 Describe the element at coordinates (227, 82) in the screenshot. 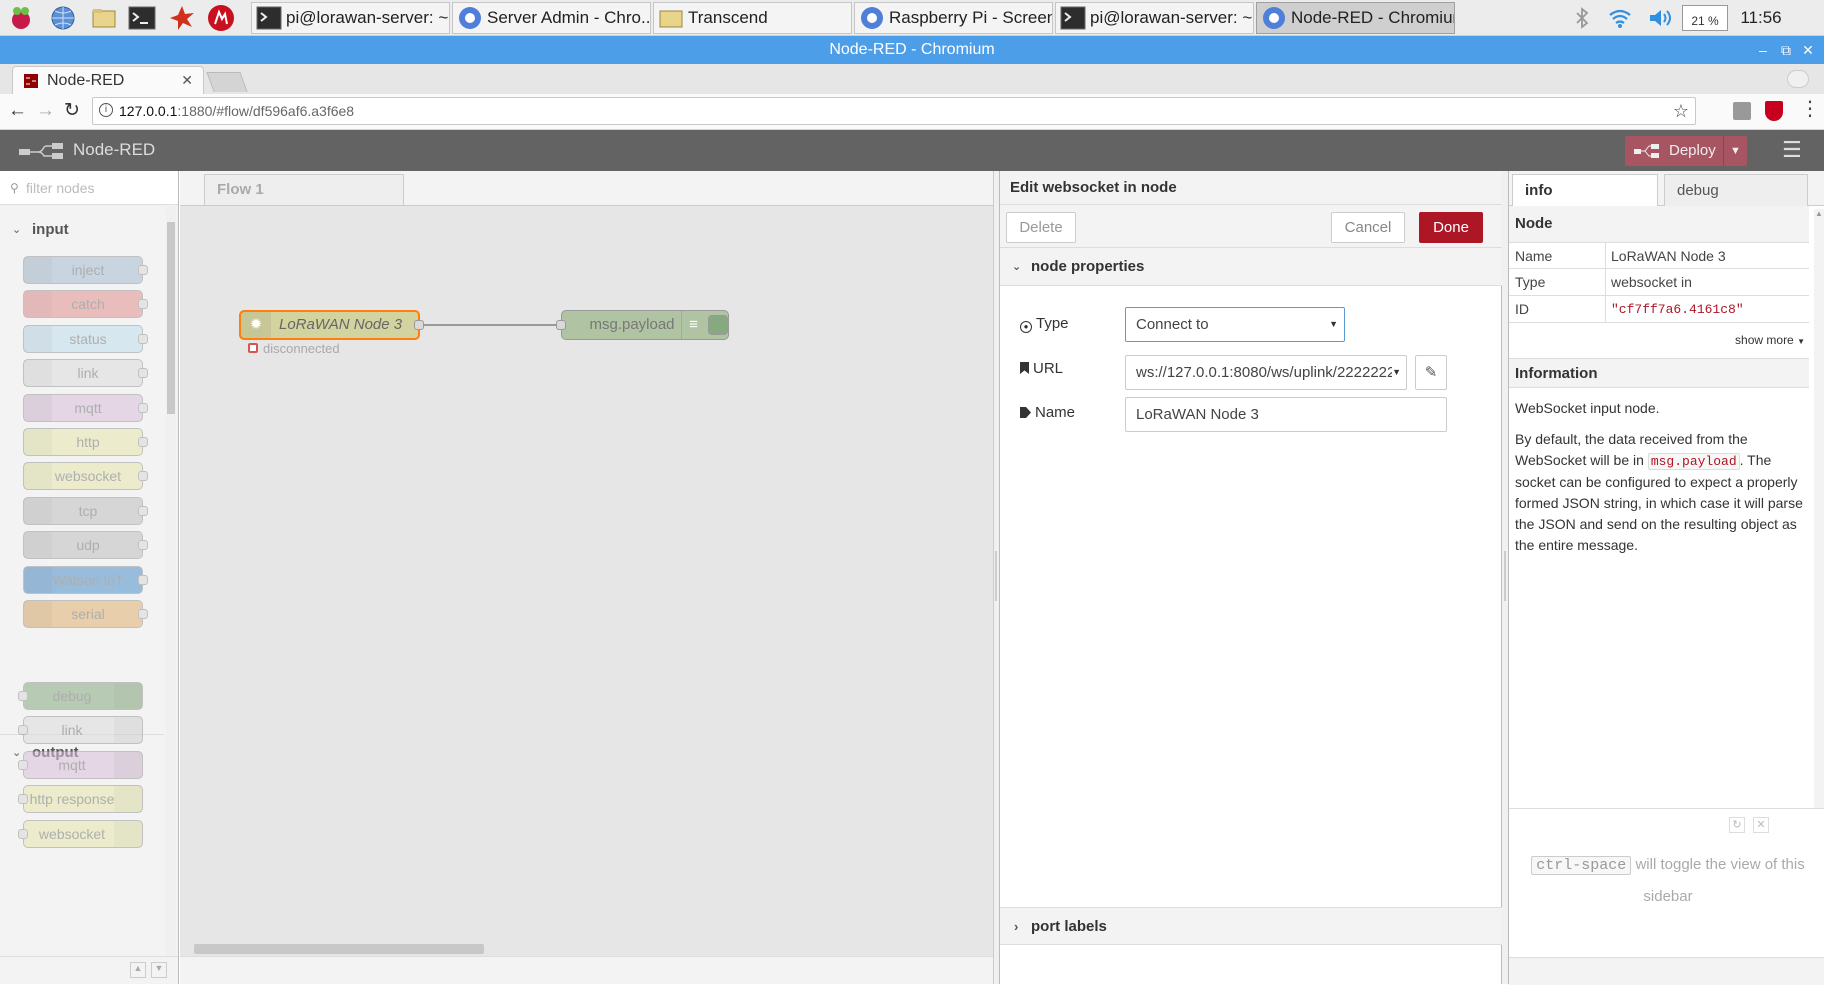

I see `new-tab-button` at that location.